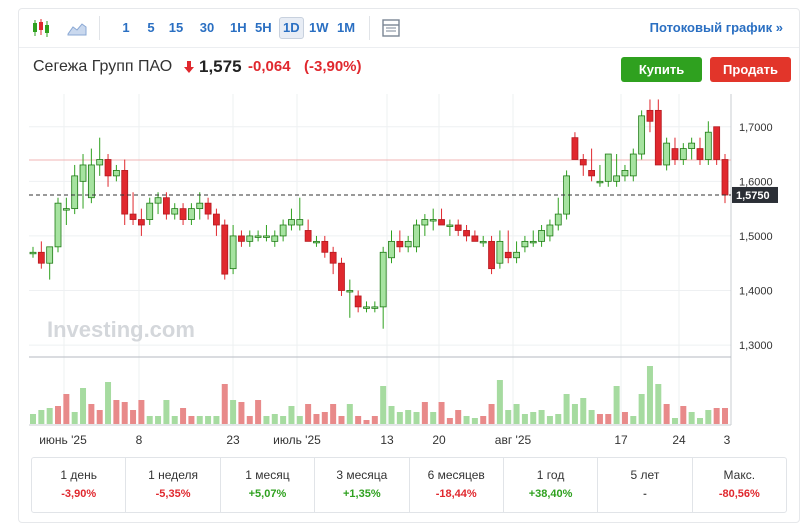 Image resolution: width=812 pixels, height=531 pixels. What do you see at coordinates (346, 28) in the screenshot?
I see `interval-1m-button: 1M` at bounding box center [346, 28].